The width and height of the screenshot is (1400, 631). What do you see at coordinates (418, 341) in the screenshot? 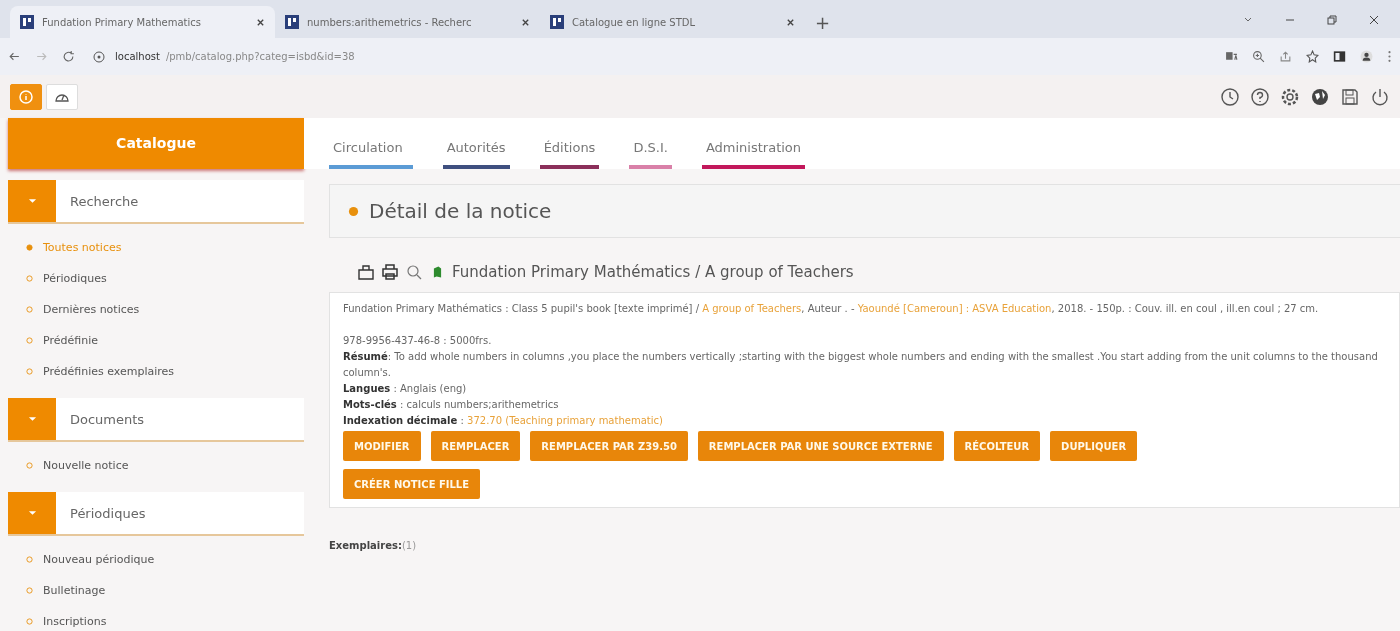
I see `isbn-price: 978-9956-437-46-8 : 5000frs.` at bounding box center [418, 341].